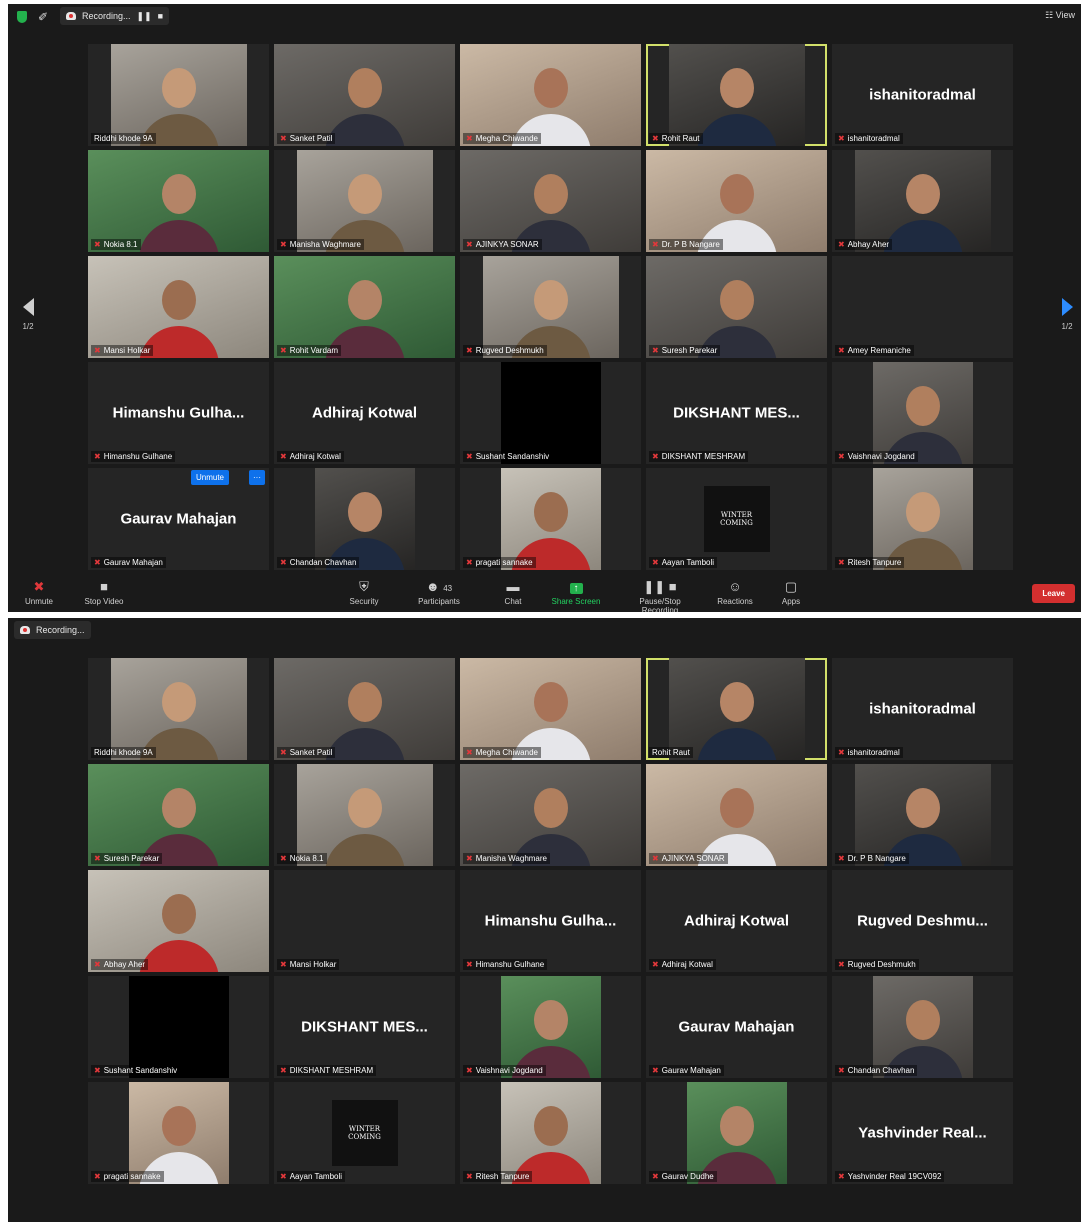  Describe the element at coordinates (364, 592) in the screenshot. I see `security-button: ⛨ Security` at that location.